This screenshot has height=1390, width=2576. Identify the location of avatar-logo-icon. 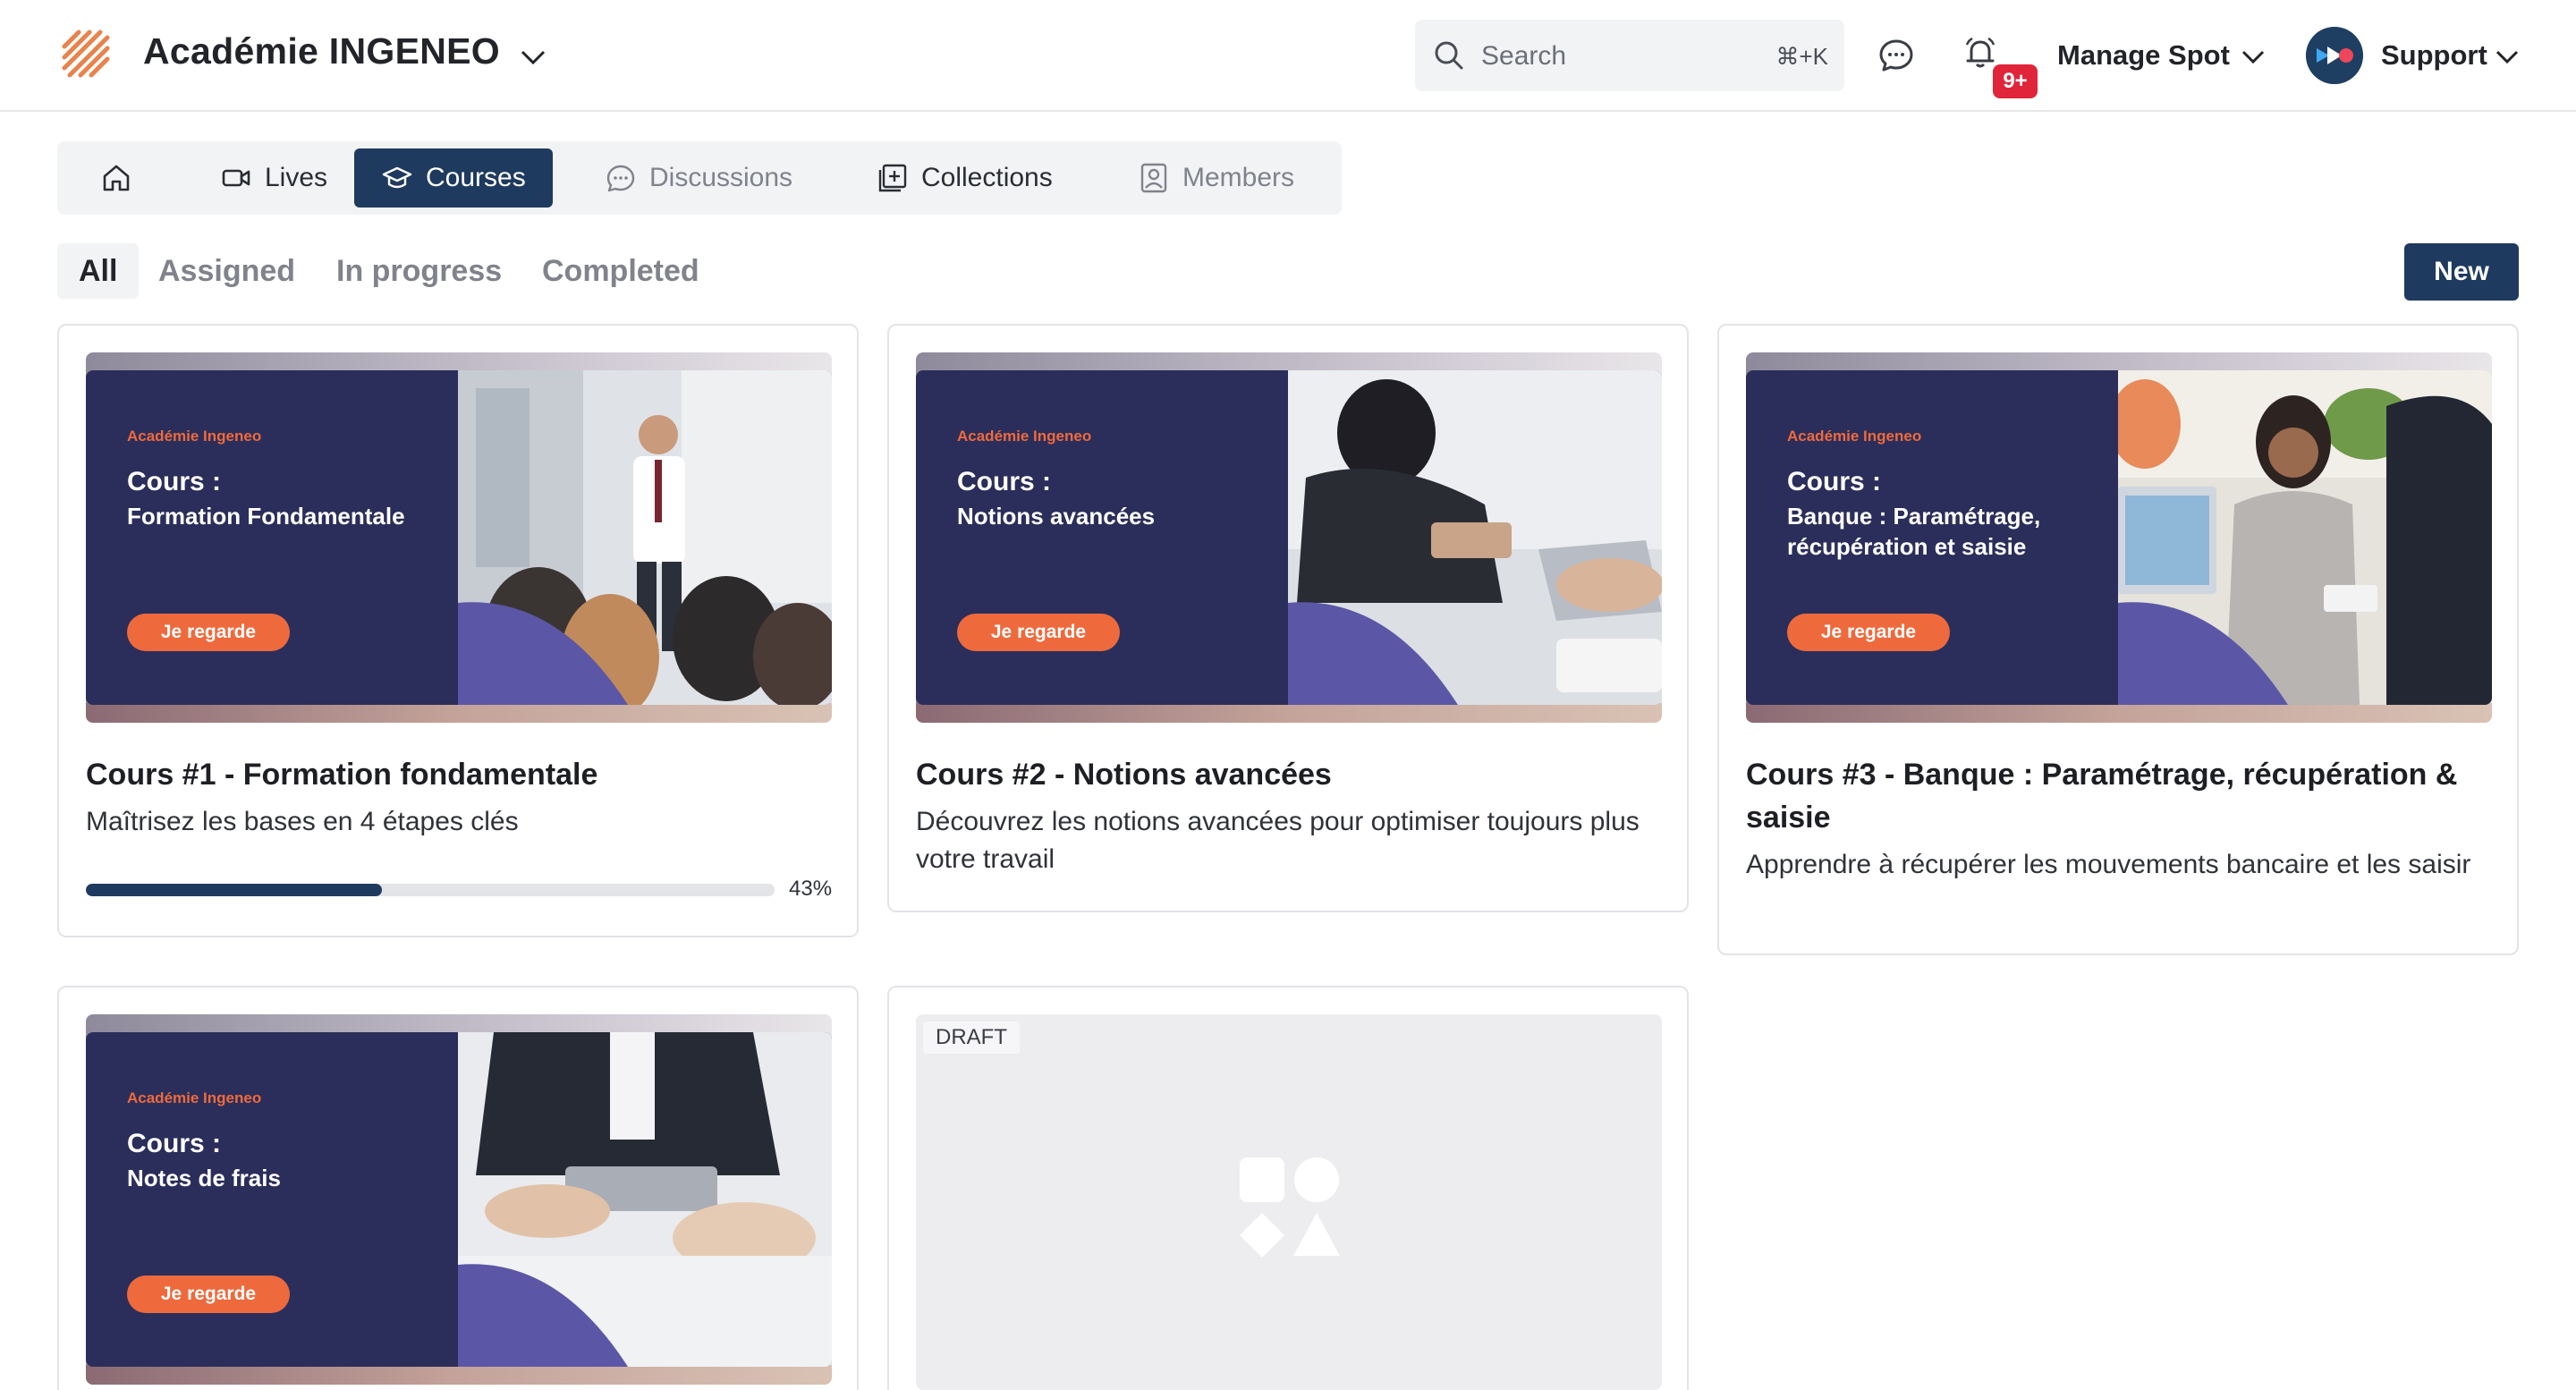
(2334, 55).